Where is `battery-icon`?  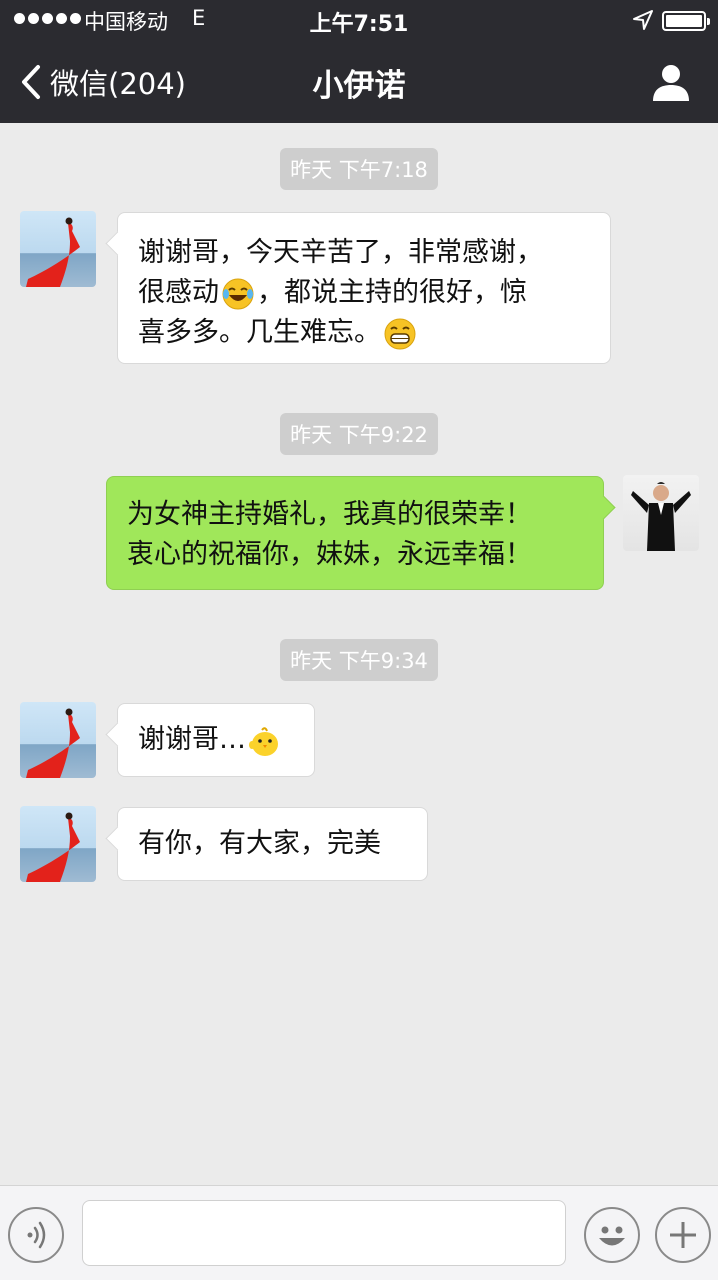 battery-icon is located at coordinates (686, 21).